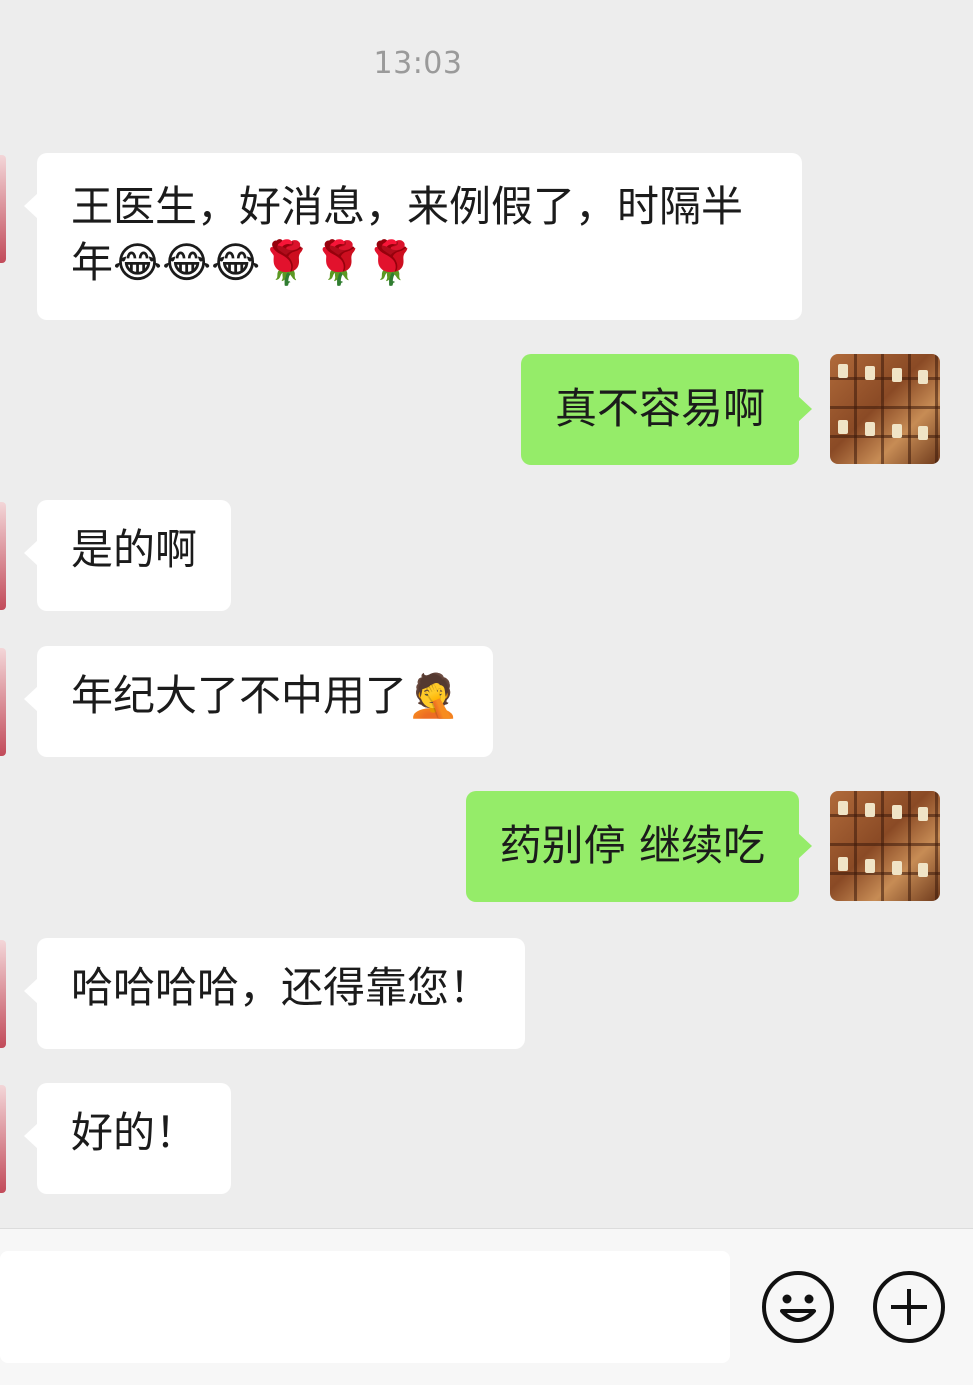 Image resolution: width=973 pixels, height=1385 pixels. What do you see at coordinates (909, 1307) in the screenshot?
I see `plus-circle-icon` at bounding box center [909, 1307].